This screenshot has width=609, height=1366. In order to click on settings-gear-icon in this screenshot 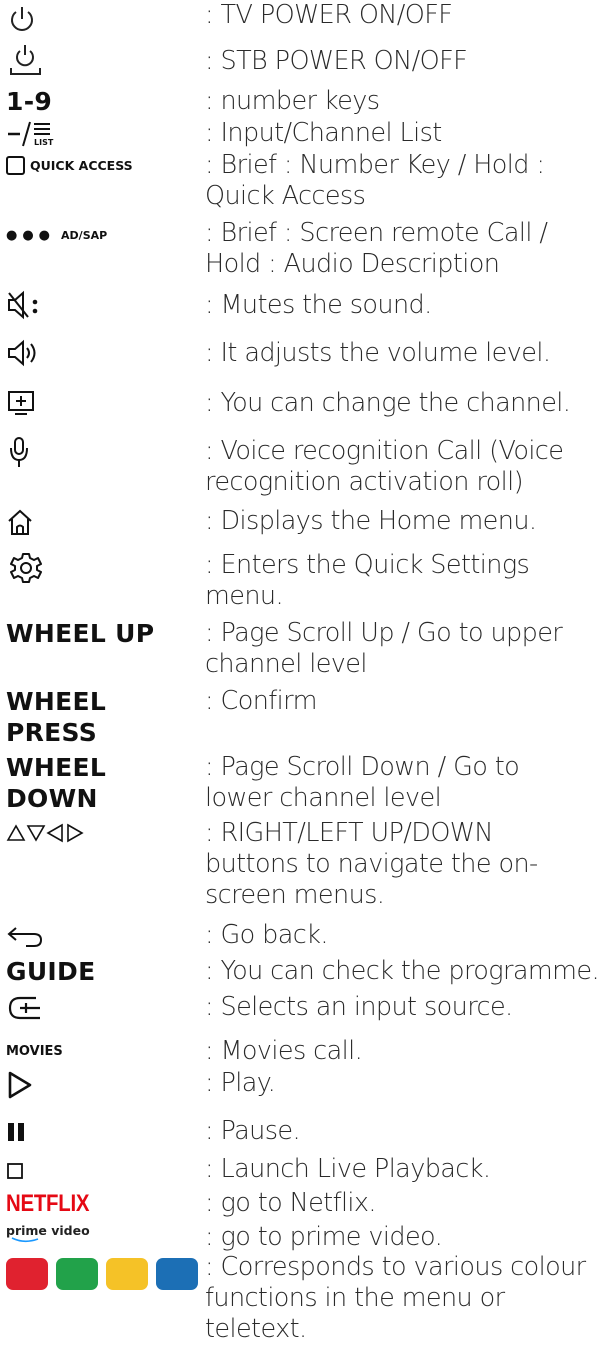, I will do `click(26, 568)`.